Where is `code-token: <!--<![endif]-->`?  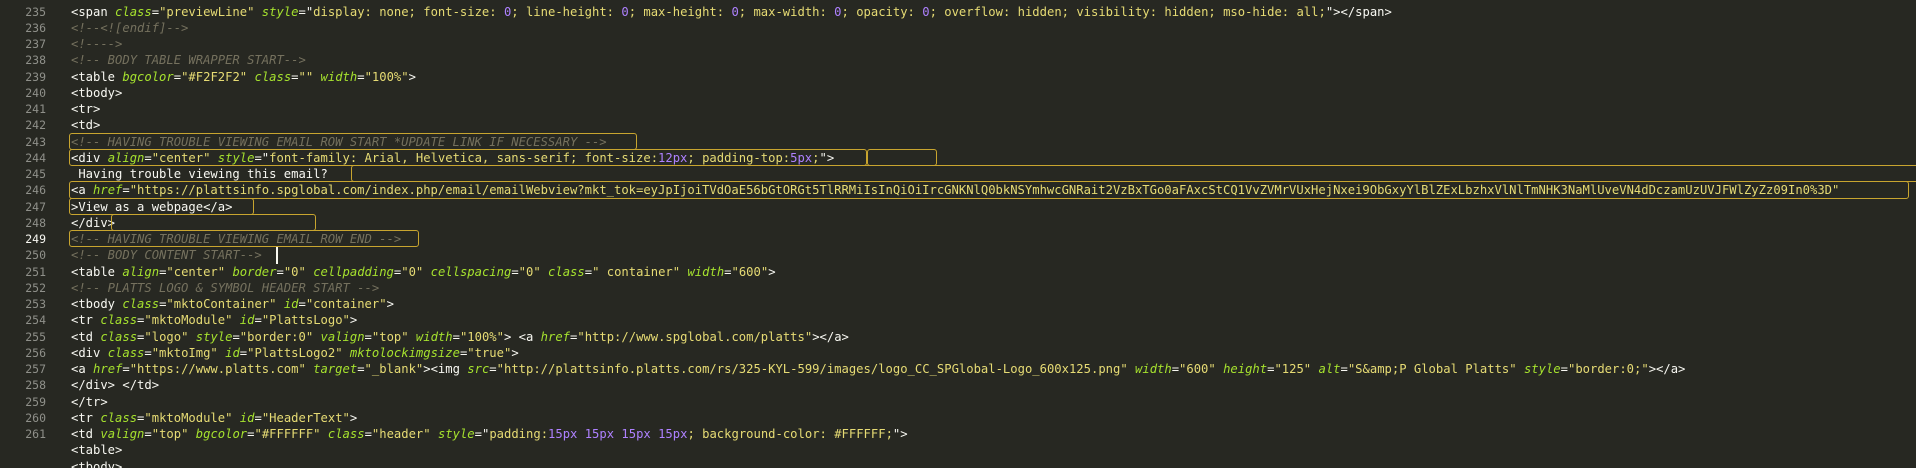 code-token: <!--<![endif]--> is located at coordinates (130, 27).